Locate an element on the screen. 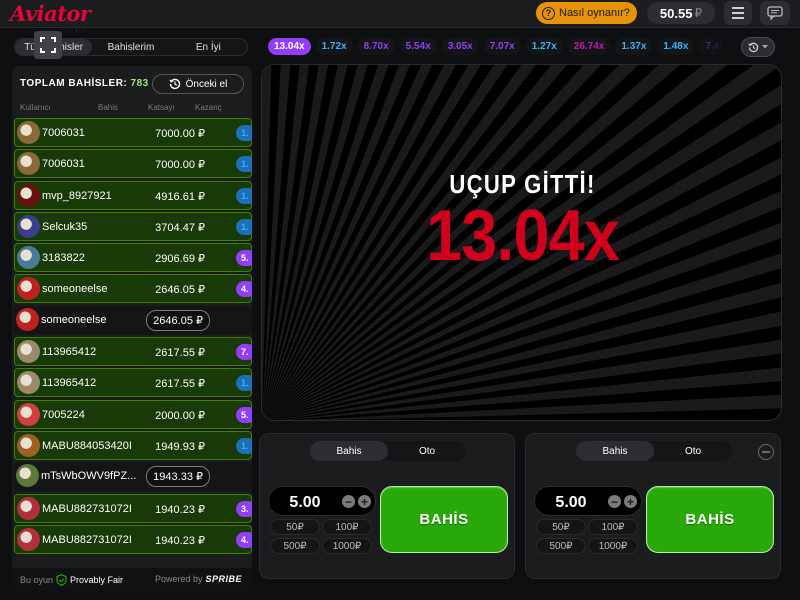 This screenshot has height=600, width=800. history-multiplier: 1.27x is located at coordinates (544, 46).